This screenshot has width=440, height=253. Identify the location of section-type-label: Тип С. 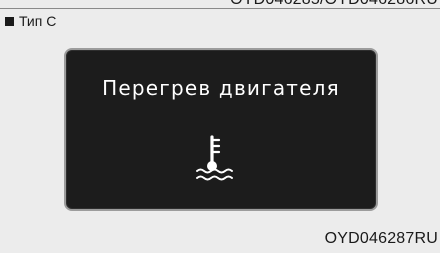
(38, 21).